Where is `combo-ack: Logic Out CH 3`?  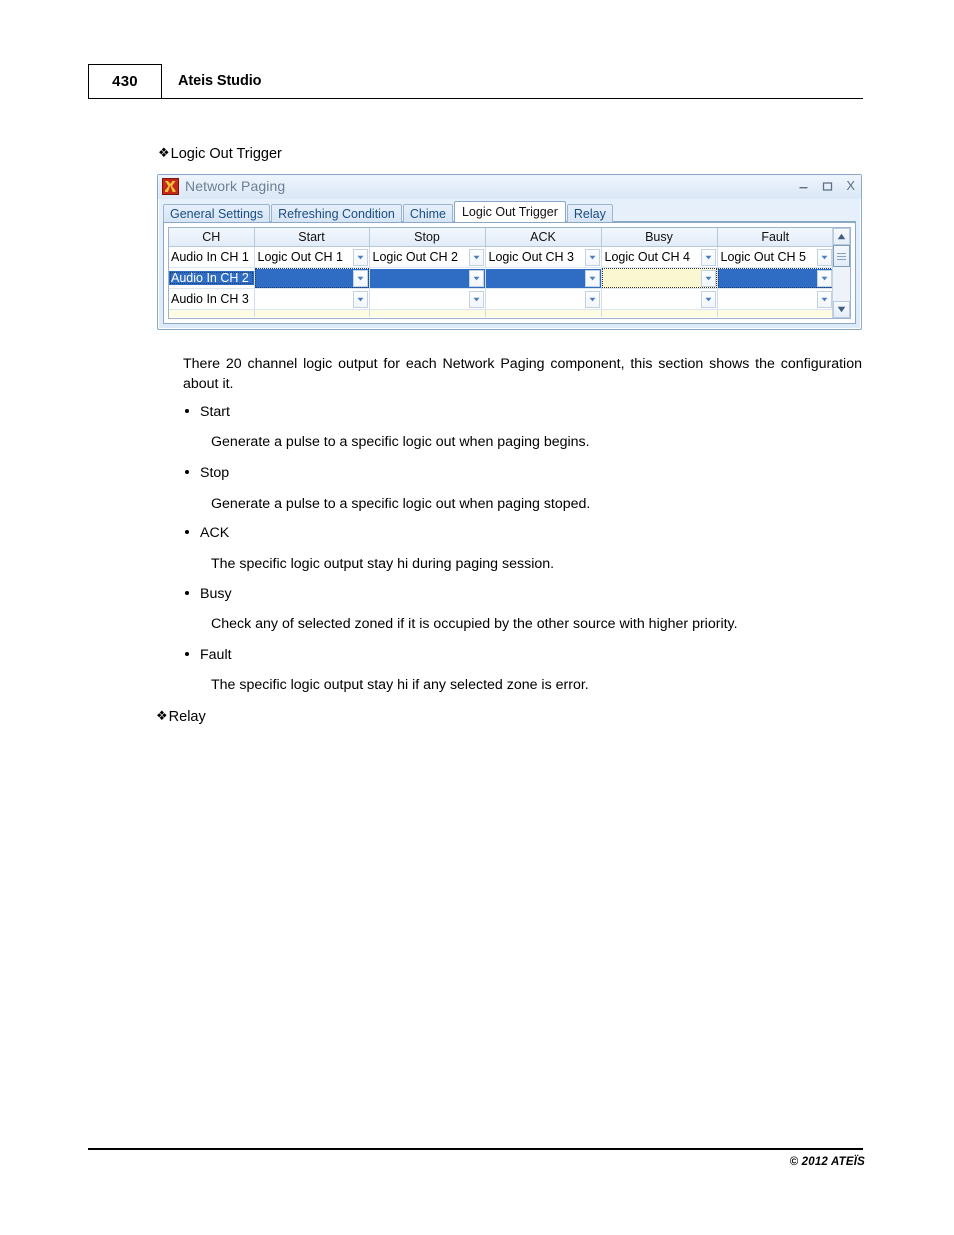 combo-ack: Logic Out CH 3 is located at coordinates (543, 257).